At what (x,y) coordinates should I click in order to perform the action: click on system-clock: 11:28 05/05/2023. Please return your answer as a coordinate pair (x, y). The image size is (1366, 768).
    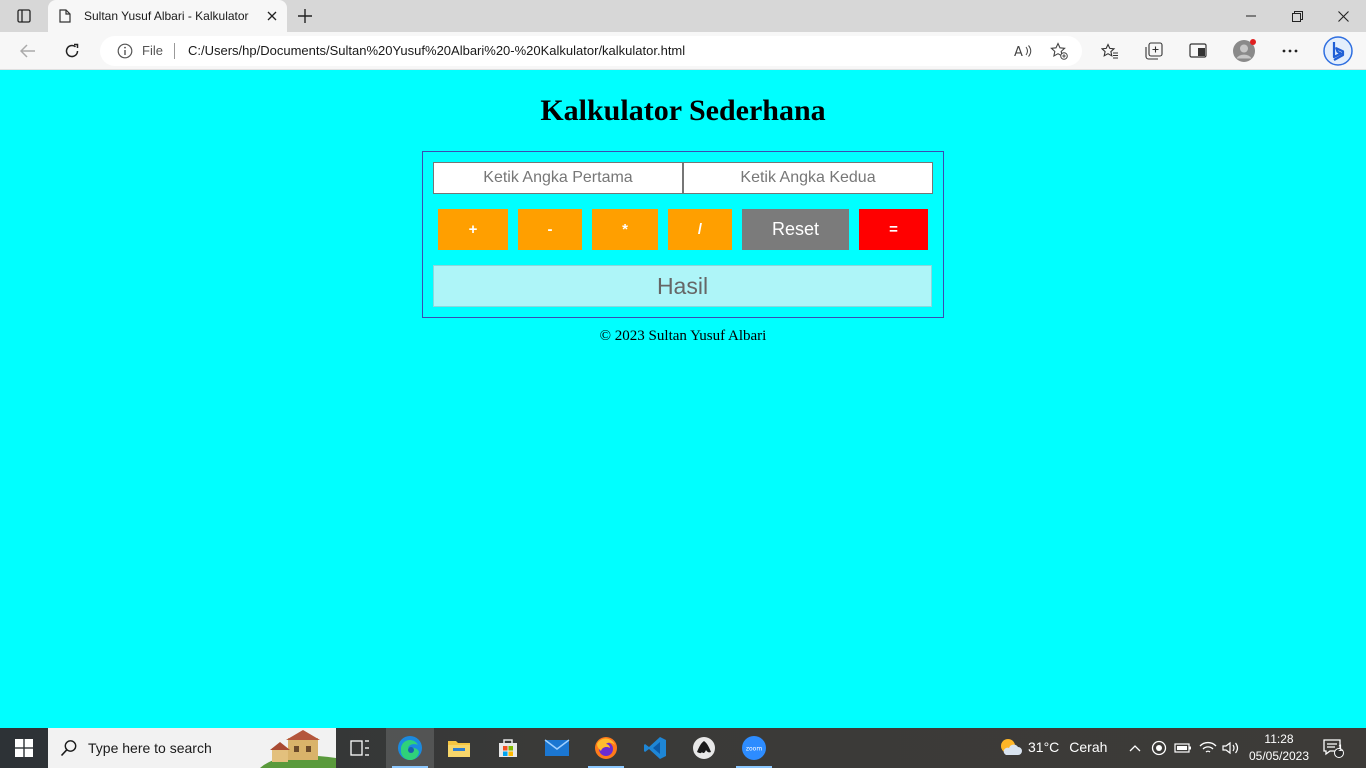
    Looking at the image, I should click on (1279, 748).